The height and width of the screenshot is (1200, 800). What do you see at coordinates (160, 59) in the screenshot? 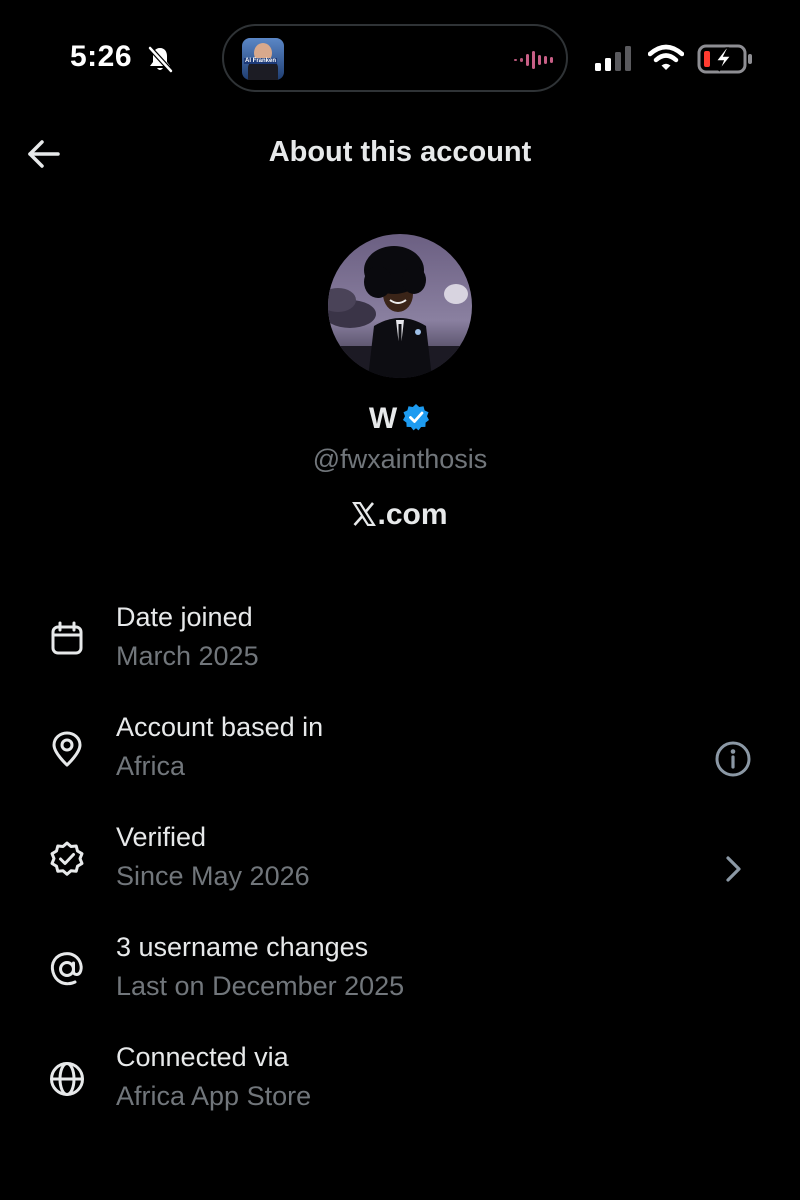
I see `bell-muted-icon` at bounding box center [160, 59].